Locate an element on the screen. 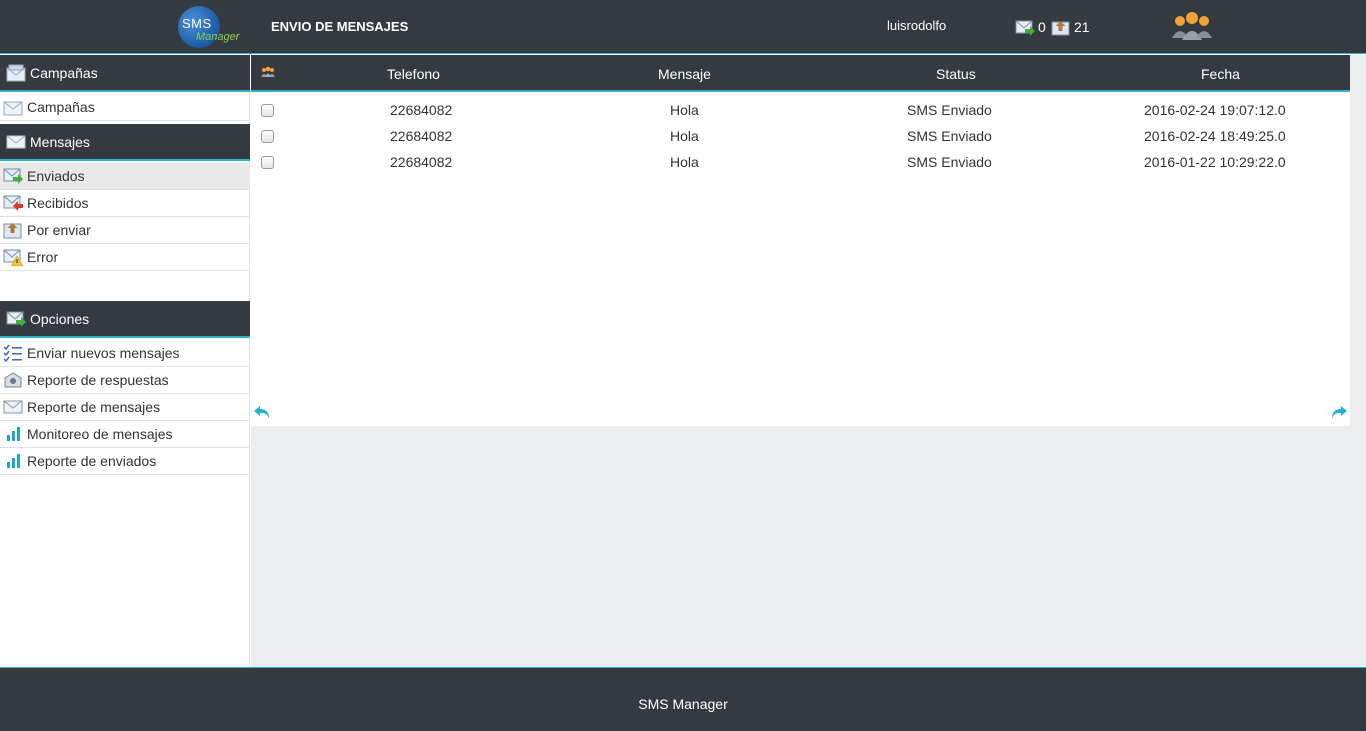 This screenshot has width=1366, height=731. sidebar-item-label: Reporte de enviados is located at coordinates (92, 461).